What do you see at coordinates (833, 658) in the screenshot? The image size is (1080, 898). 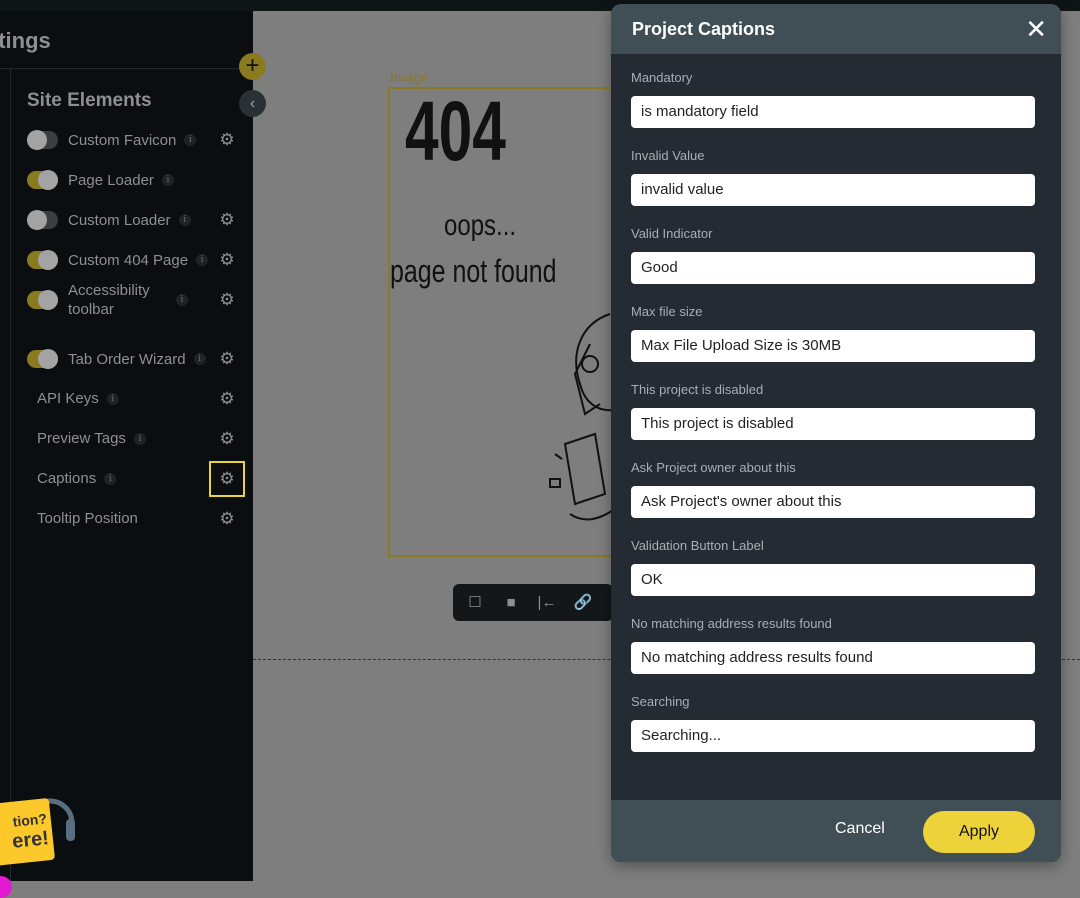 I see `caption-input: No matching address results found` at bounding box center [833, 658].